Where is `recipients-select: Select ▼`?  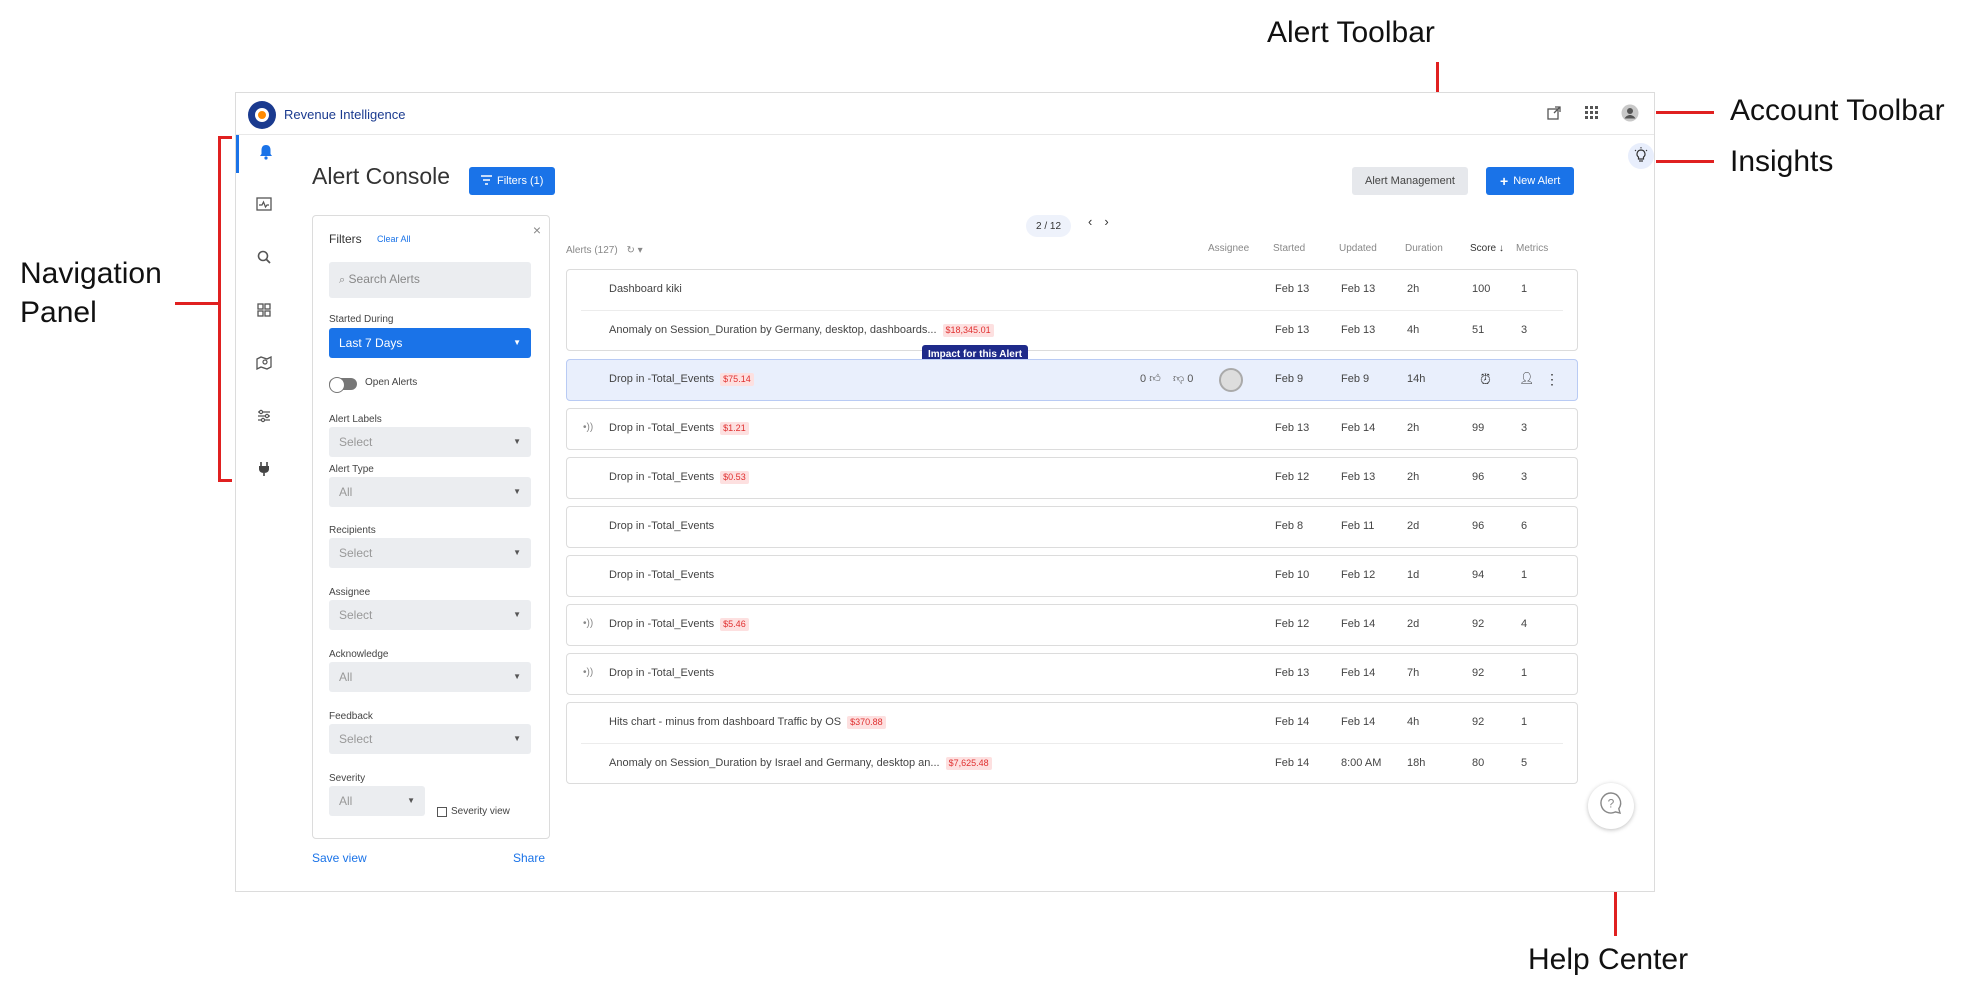 recipients-select: Select ▼ is located at coordinates (430, 553).